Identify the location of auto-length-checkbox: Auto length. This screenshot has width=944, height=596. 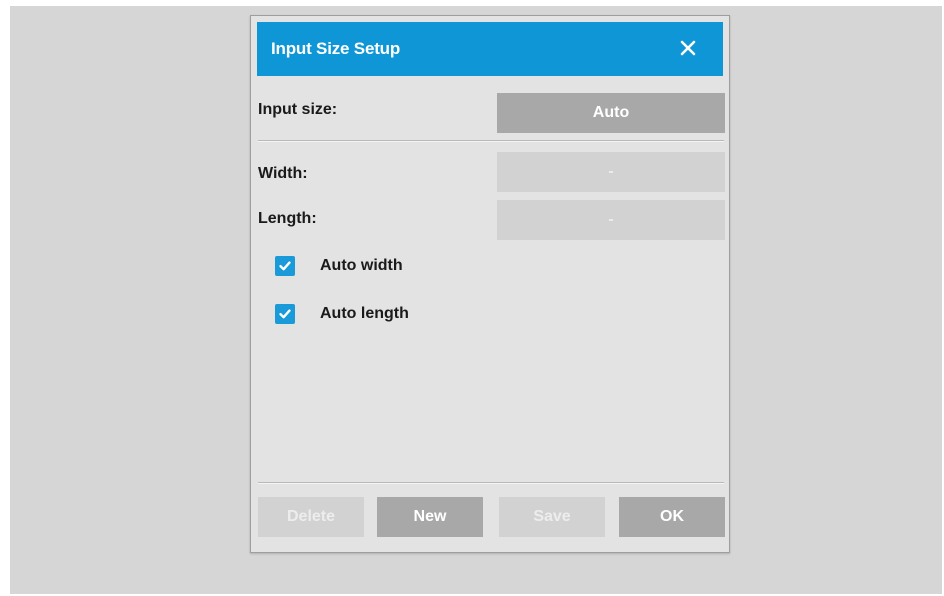
(342, 314).